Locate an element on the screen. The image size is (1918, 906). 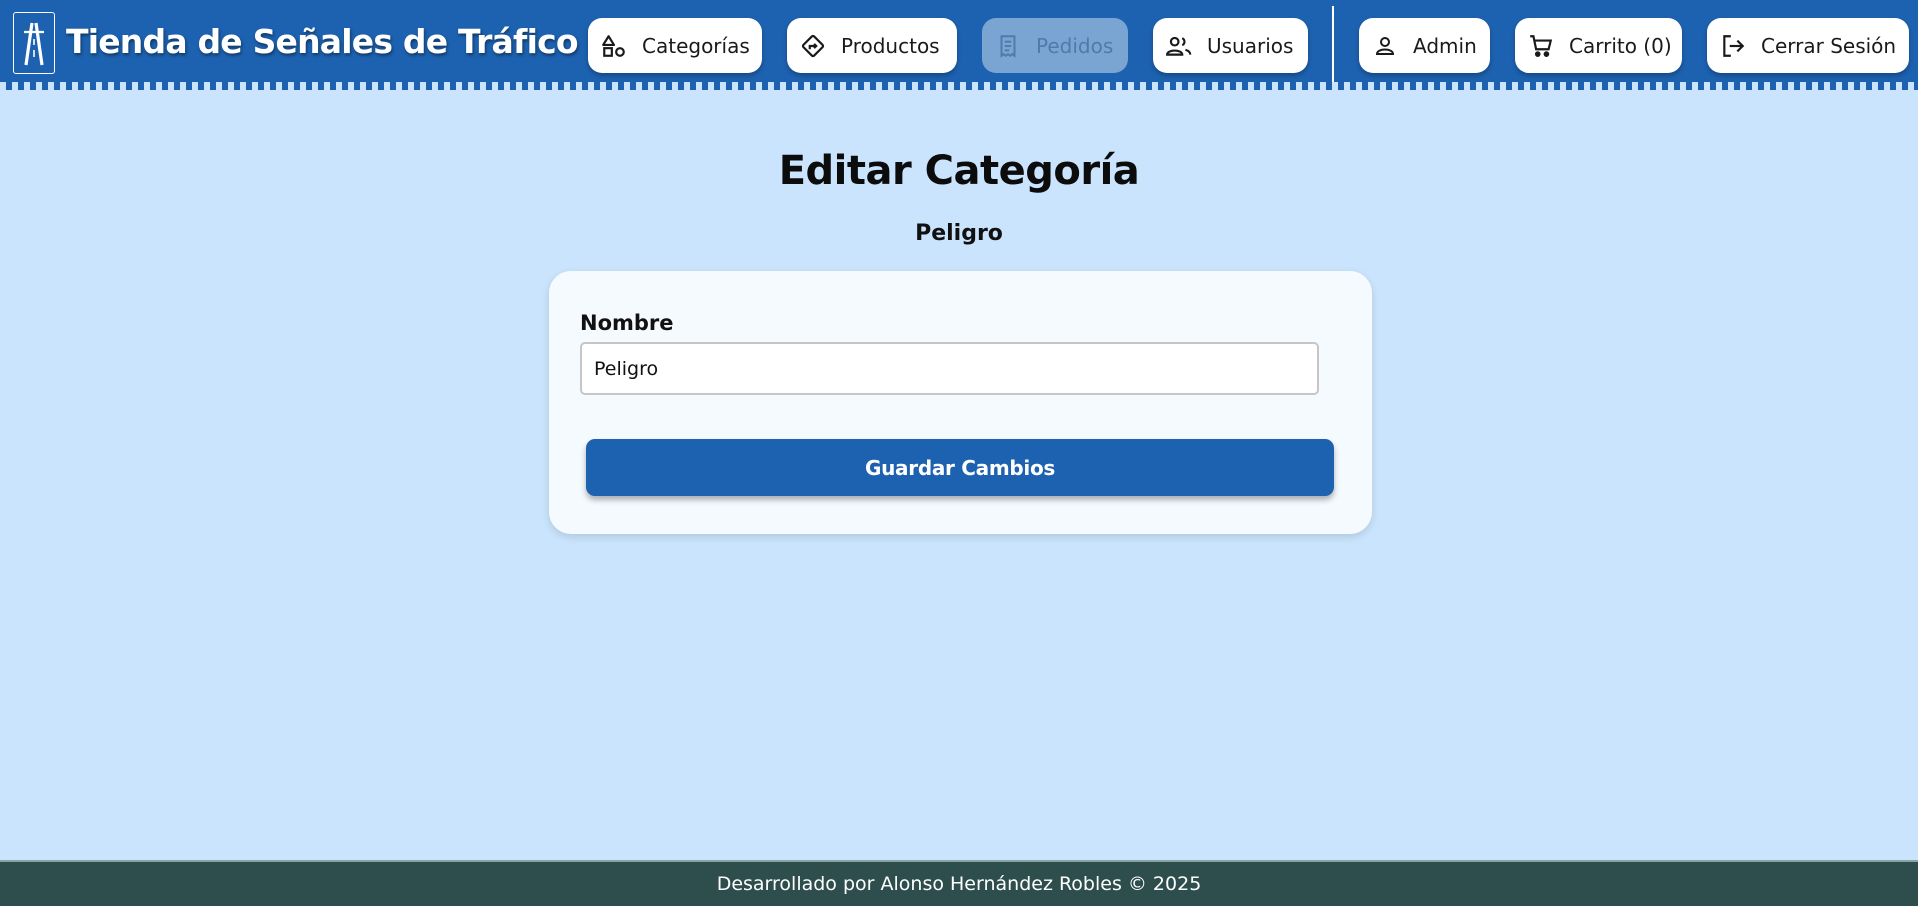
logout-label: Cerrar Sesión is located at coordinates (1829, 45).